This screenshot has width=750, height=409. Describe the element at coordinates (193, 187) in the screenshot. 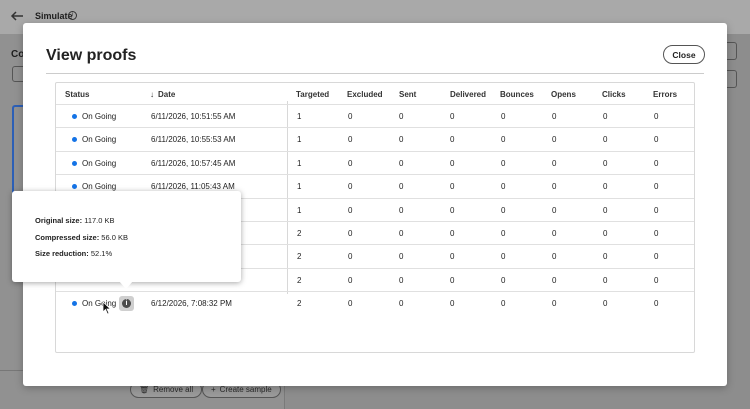

I see `date-cell: 6/11/2026, 11:05:43 AM` at that location.